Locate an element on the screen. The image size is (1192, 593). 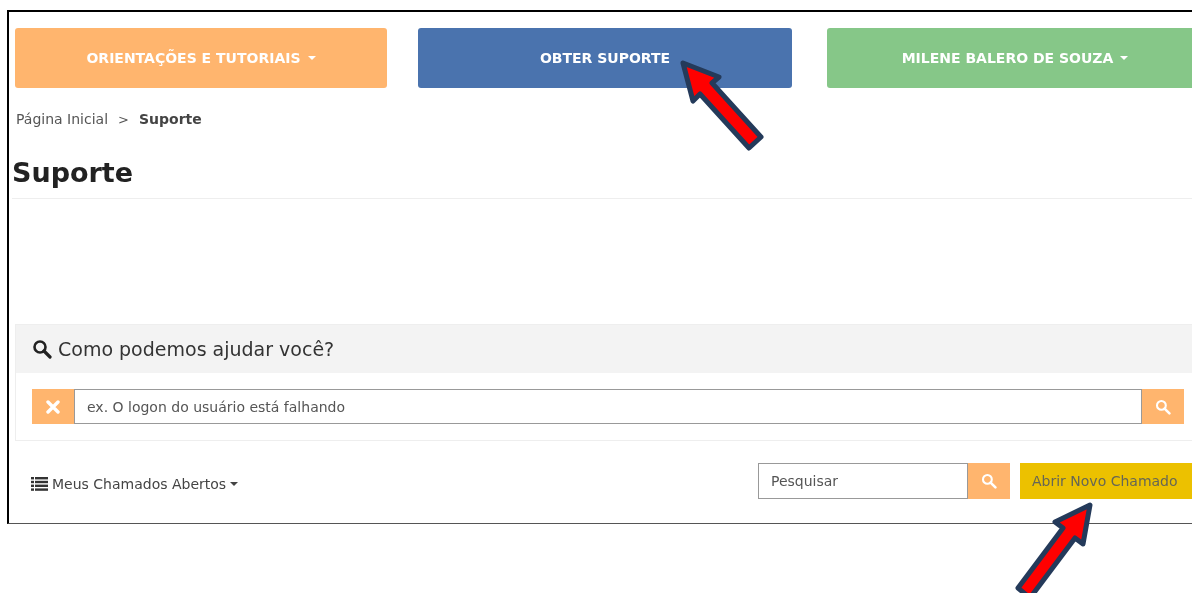
list-icon is located at coordinates (39, 484).